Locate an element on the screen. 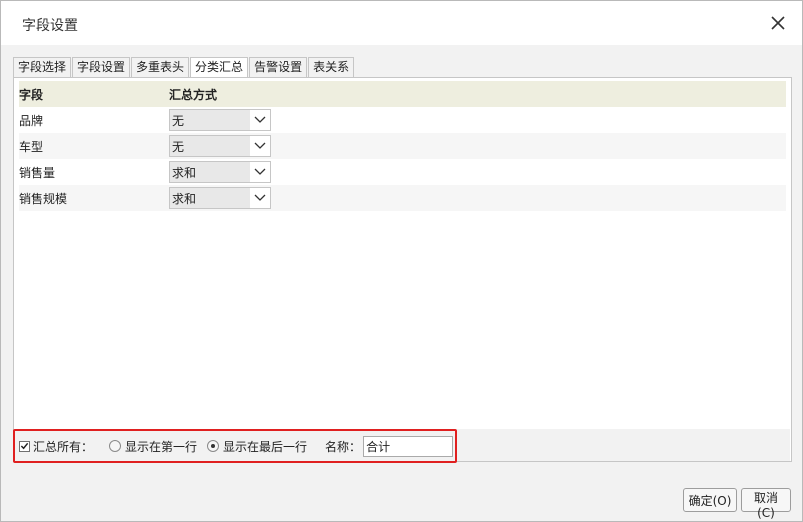 Image resolution: width=803 pixels, height=522 pixels. cancel-button: 取消(C) is located at coordinates (766, 504).